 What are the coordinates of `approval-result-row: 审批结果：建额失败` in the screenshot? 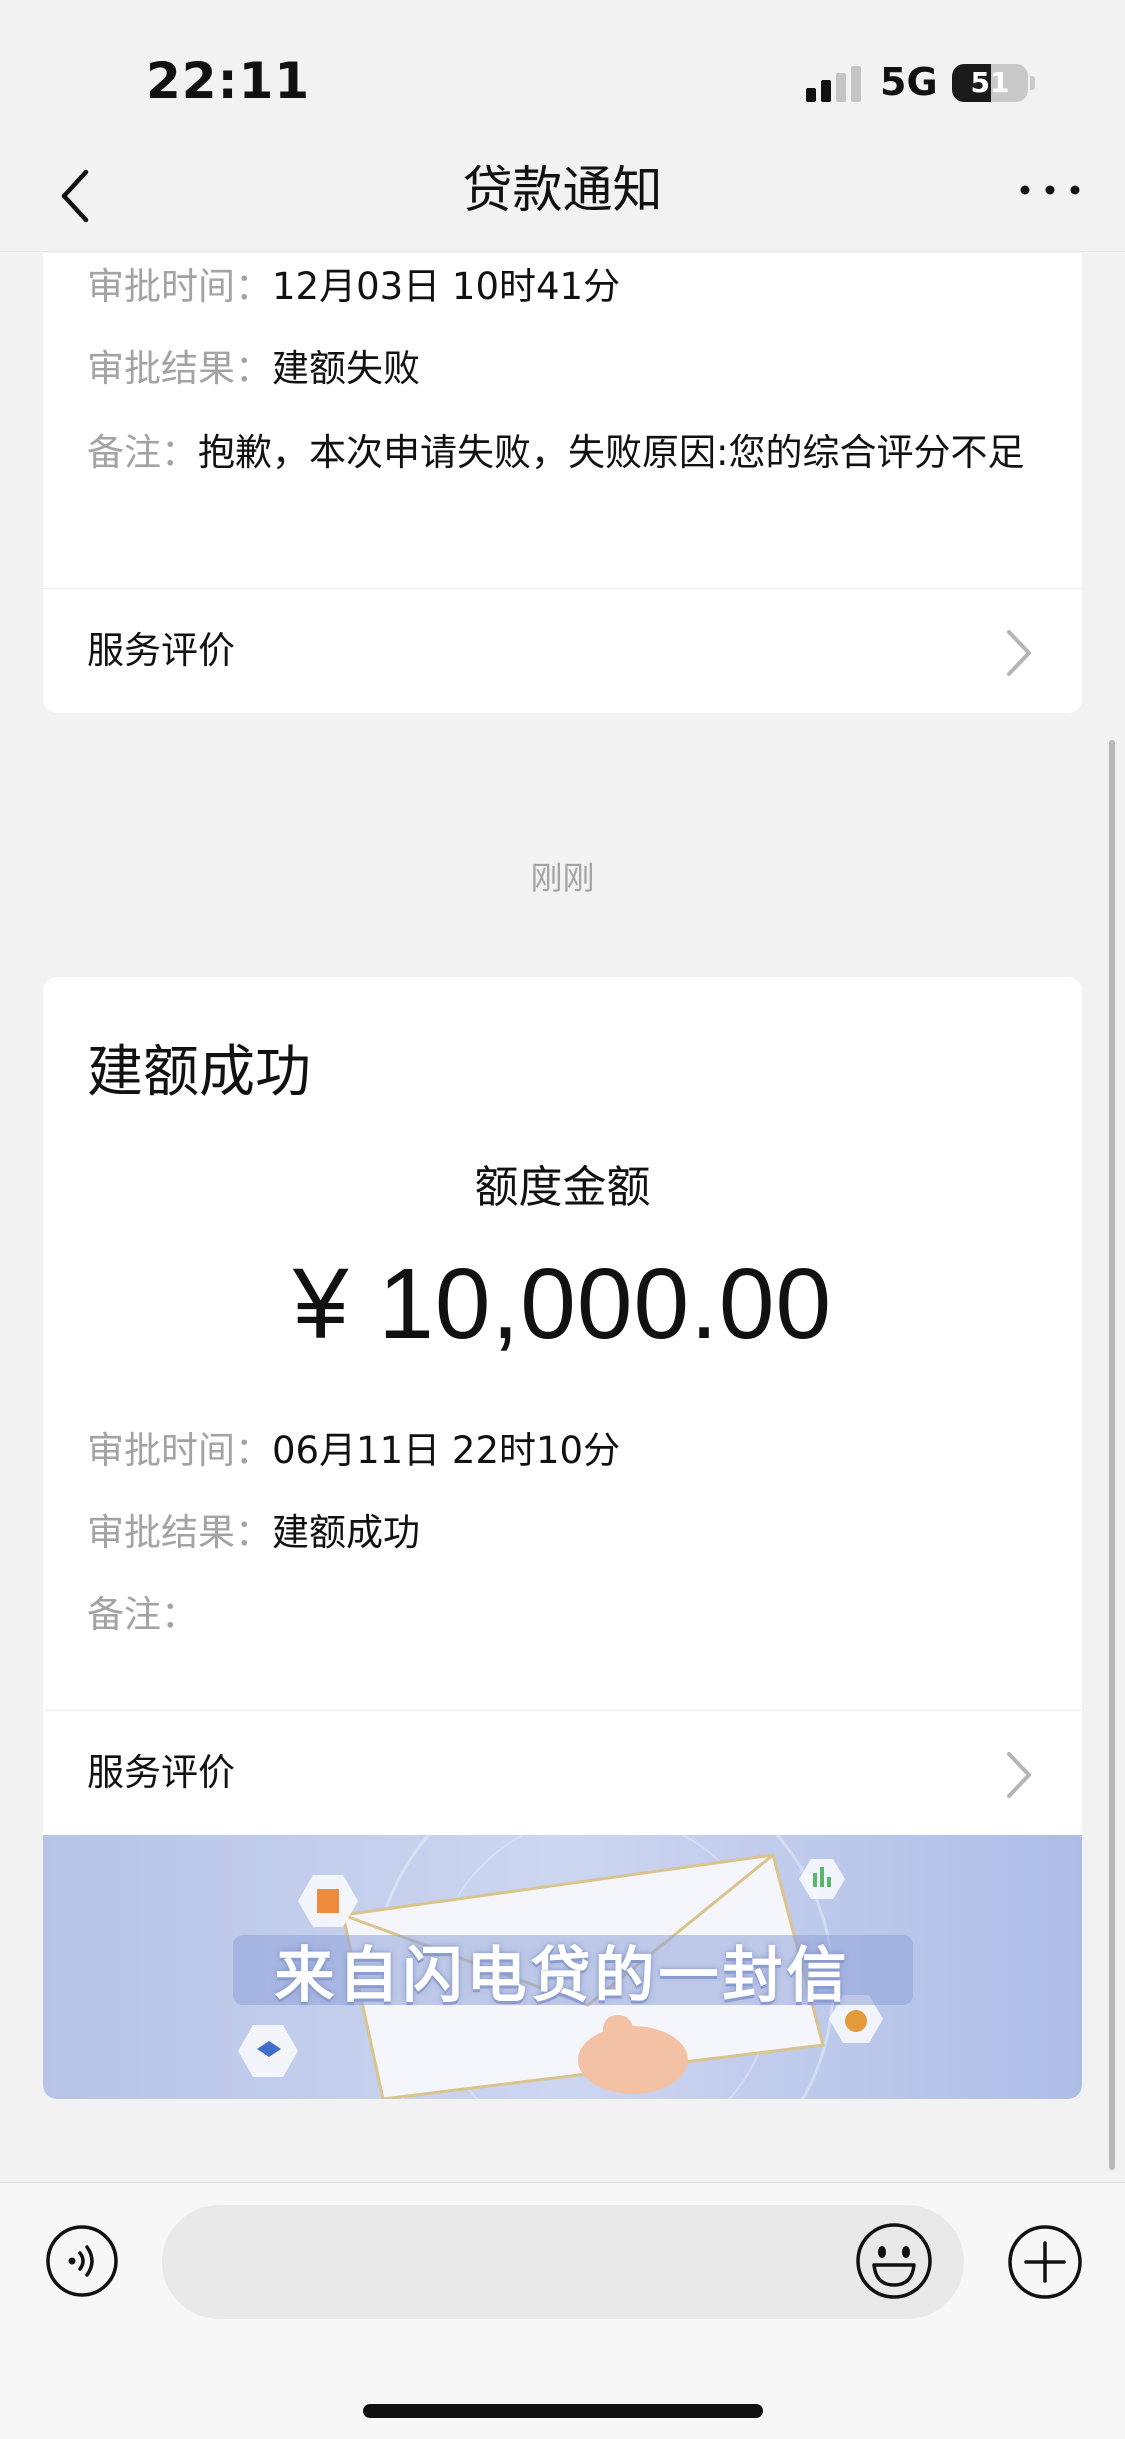 It's located at (562, 369).